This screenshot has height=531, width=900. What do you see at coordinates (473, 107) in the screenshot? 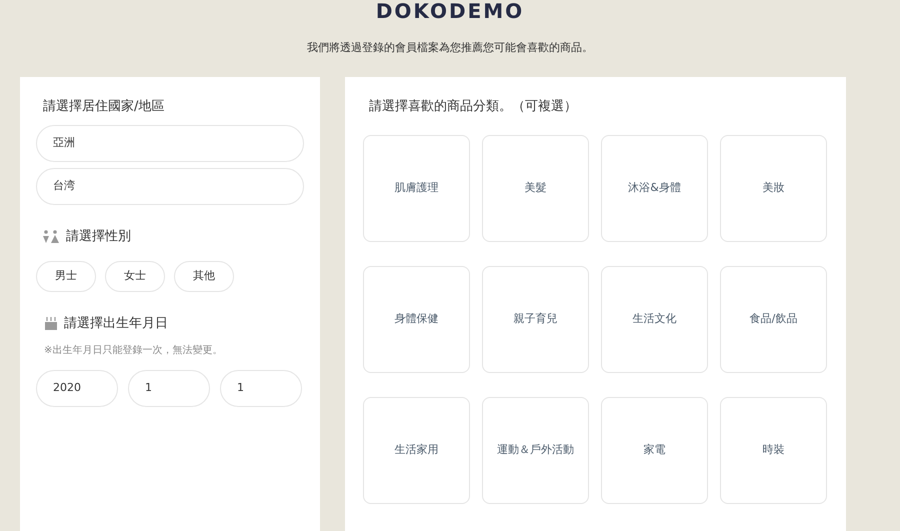
I see `section-title: 請選擇喜歡的商品分類。（可複選）` at bounding box center [473, 107].